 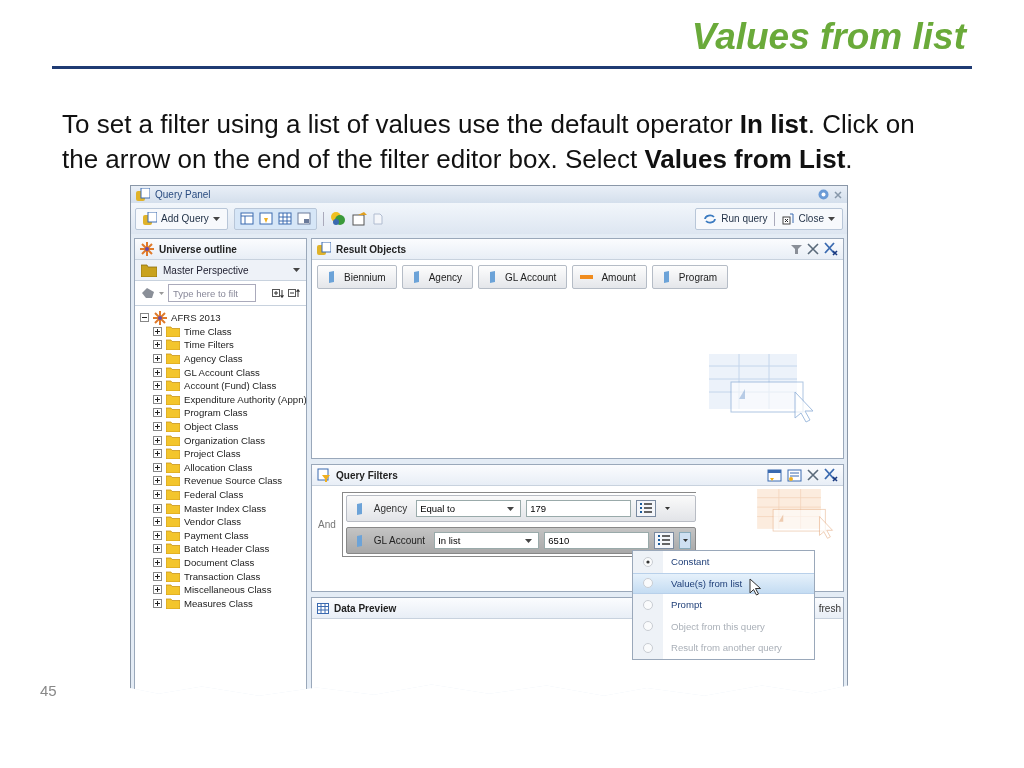 I want to click on tree-item: Project Class, so click(x=212, y=454).